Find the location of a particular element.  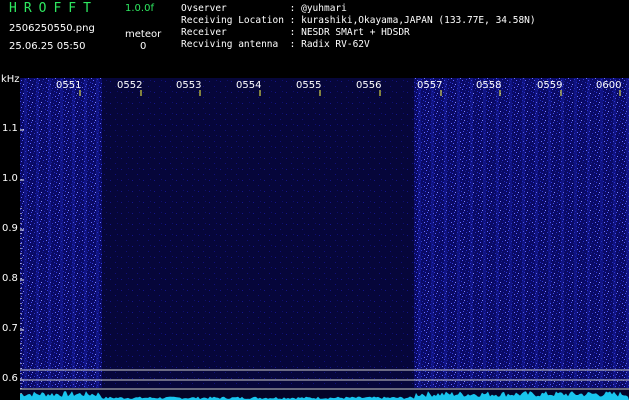

time-tick-label: 0556 is located at coordinates (369, 85).